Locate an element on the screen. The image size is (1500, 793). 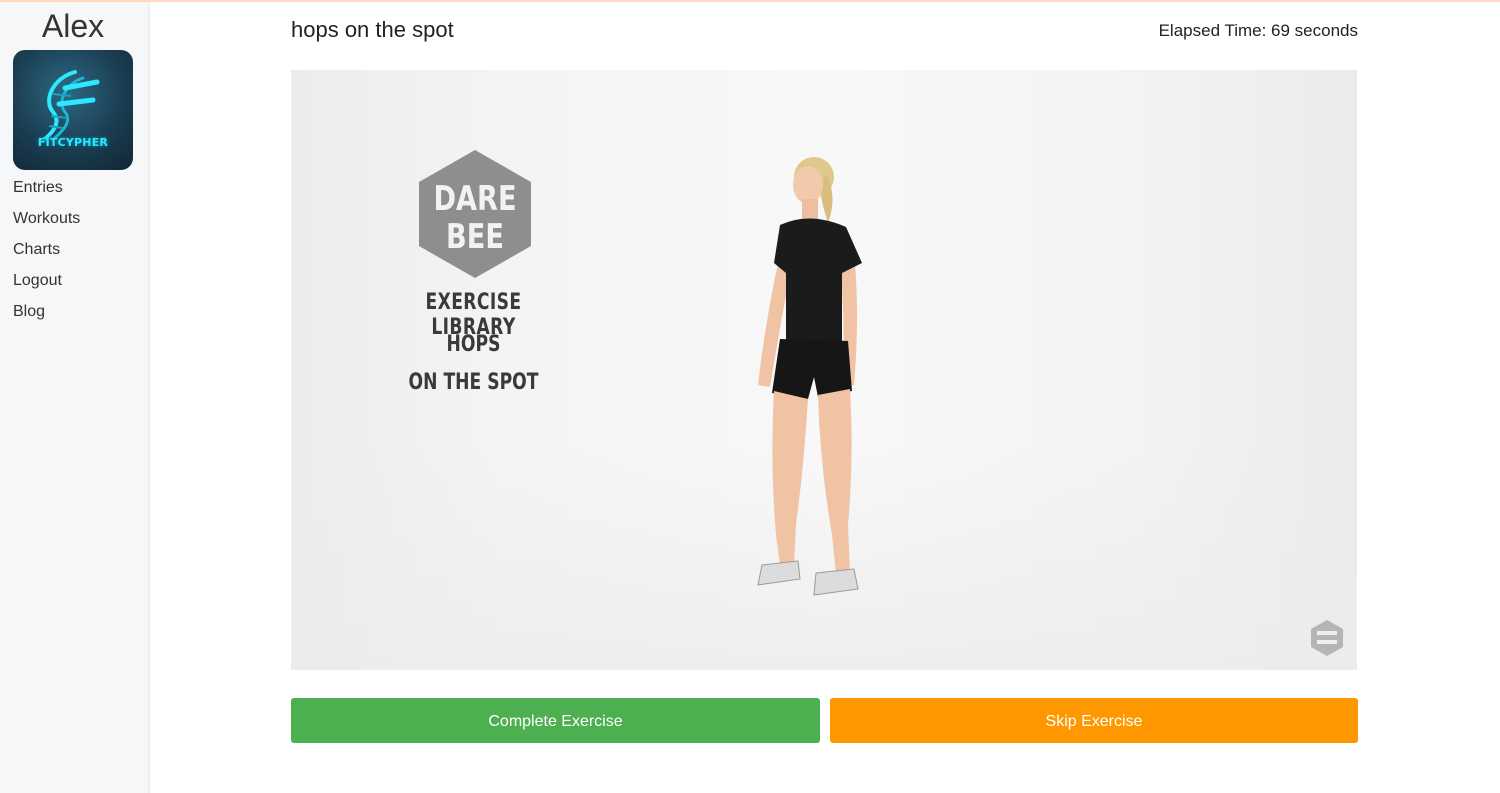
nav-item-entries: Entries is located at coordinates (46, 193).